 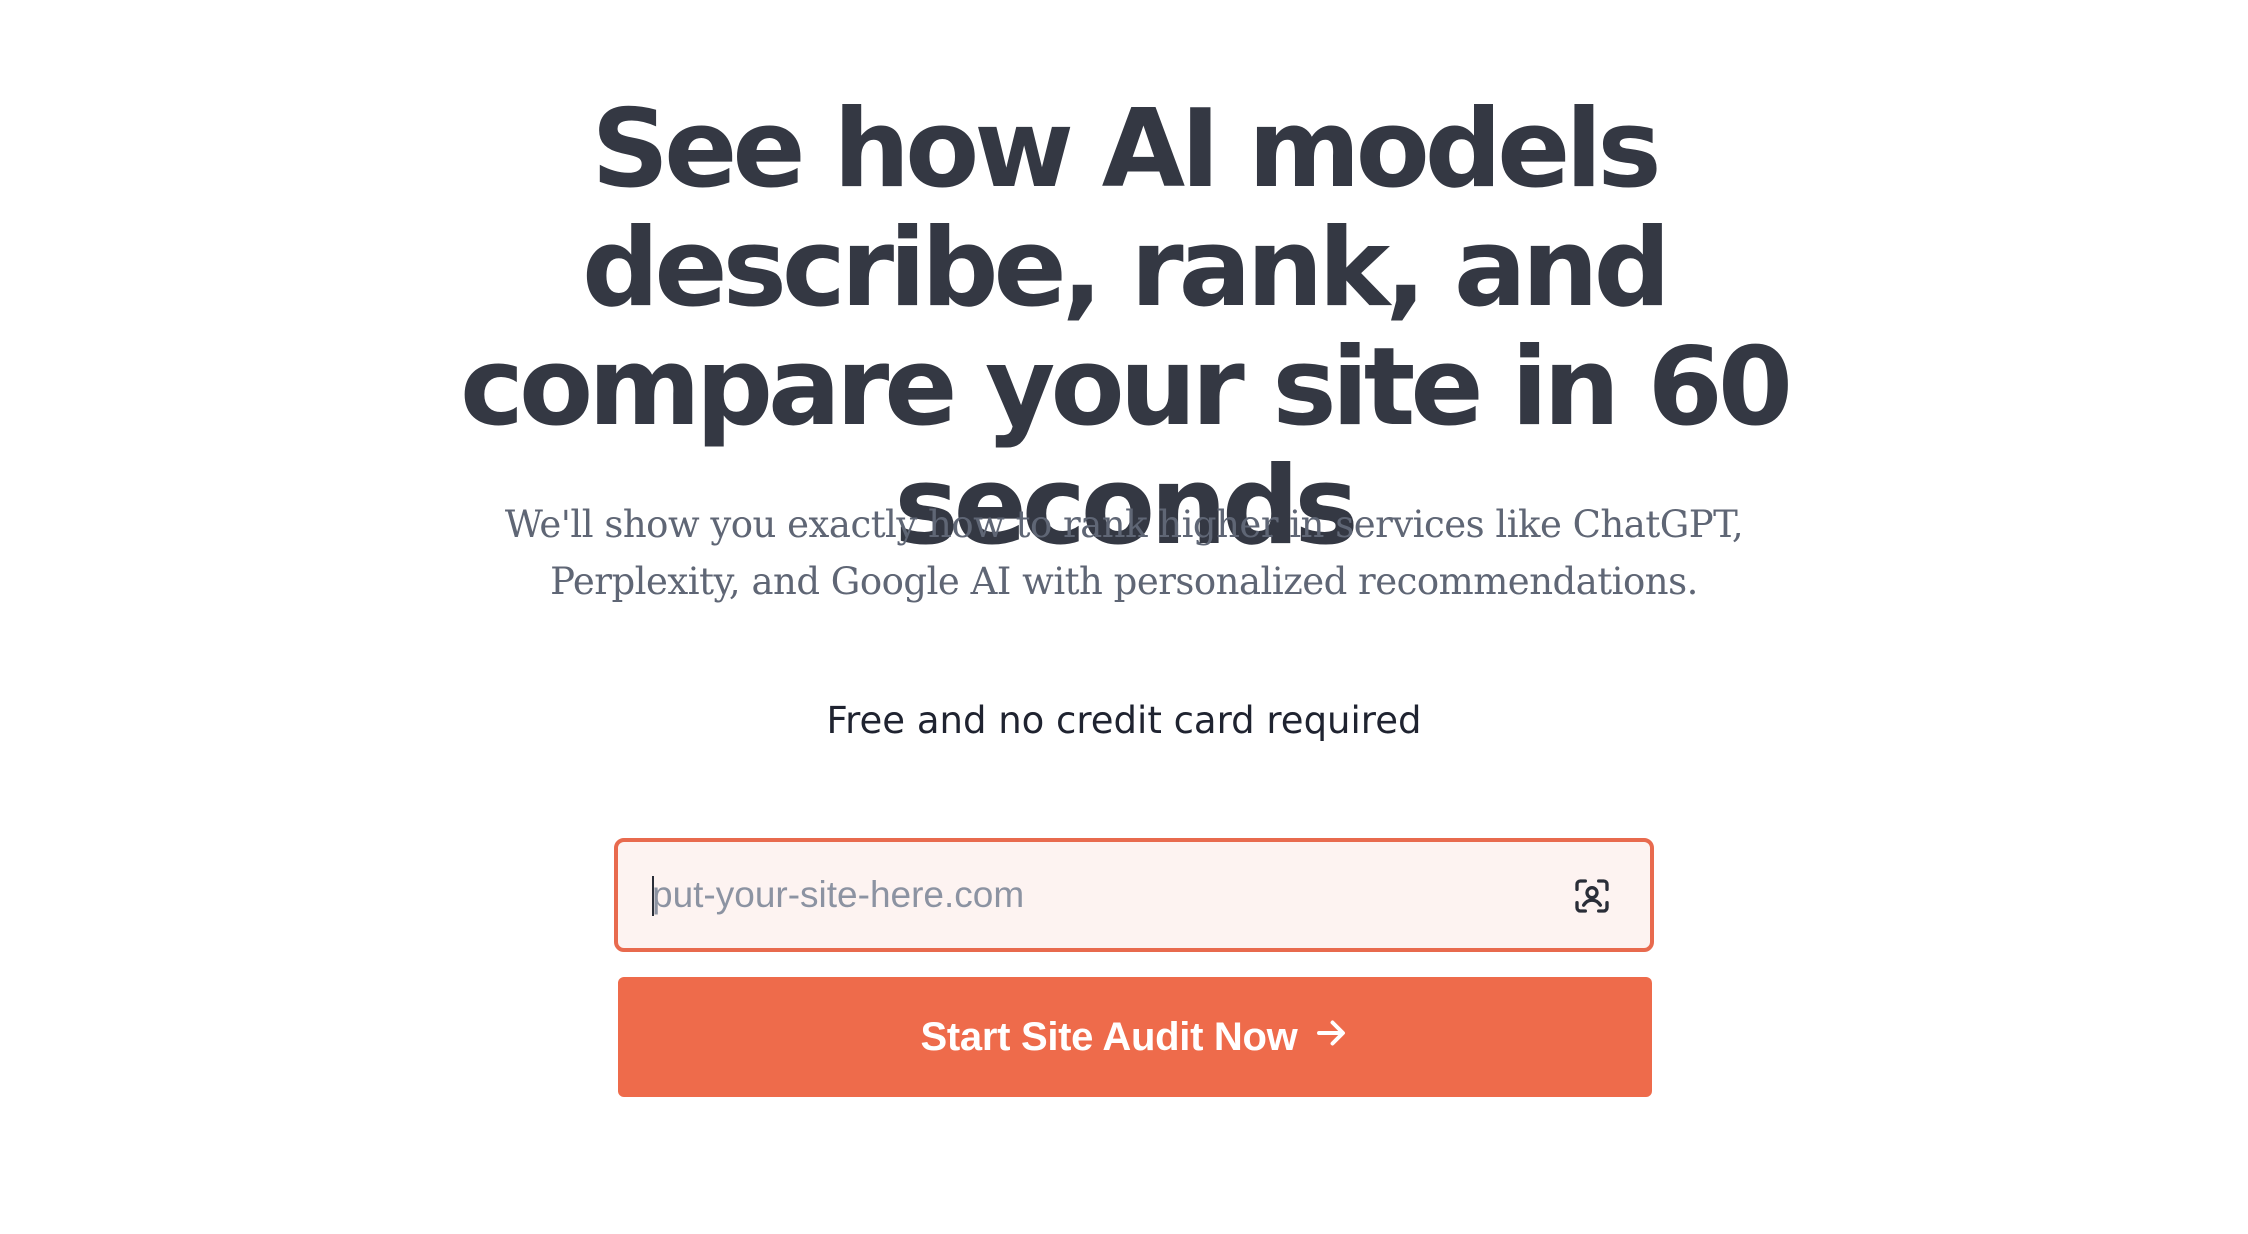 I want to click on free-no-credit-card-note: Free and no credit card required, so click(x=1124, y=720).